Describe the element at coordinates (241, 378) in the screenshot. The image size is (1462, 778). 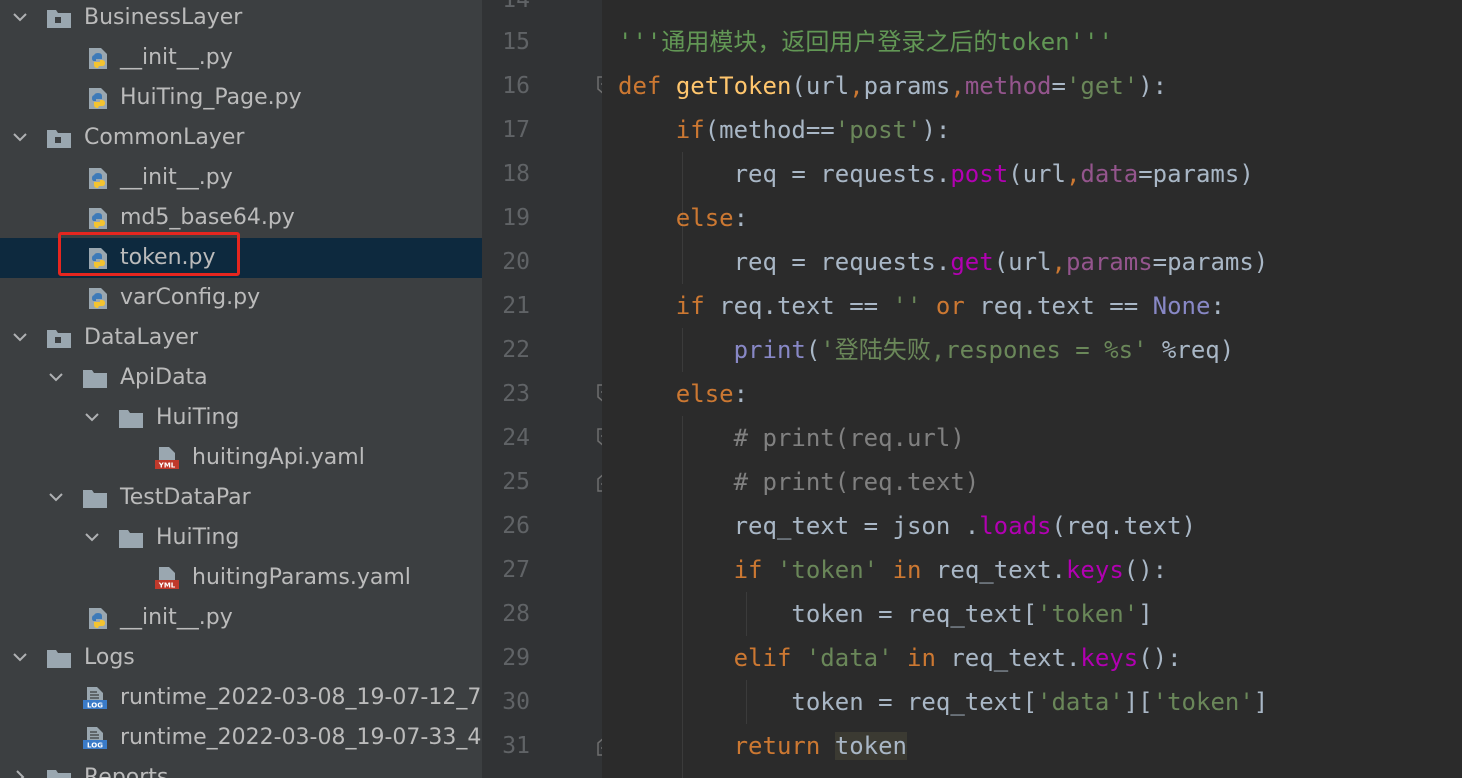
I see `tree-item-apidata: ApiData` at that location.